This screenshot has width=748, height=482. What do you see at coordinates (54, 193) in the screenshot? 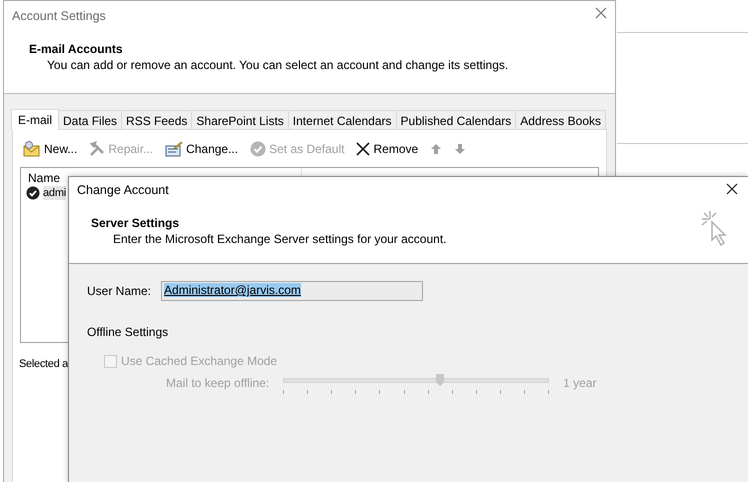
I see `account-item: admi` at bounding box center [54, 193].